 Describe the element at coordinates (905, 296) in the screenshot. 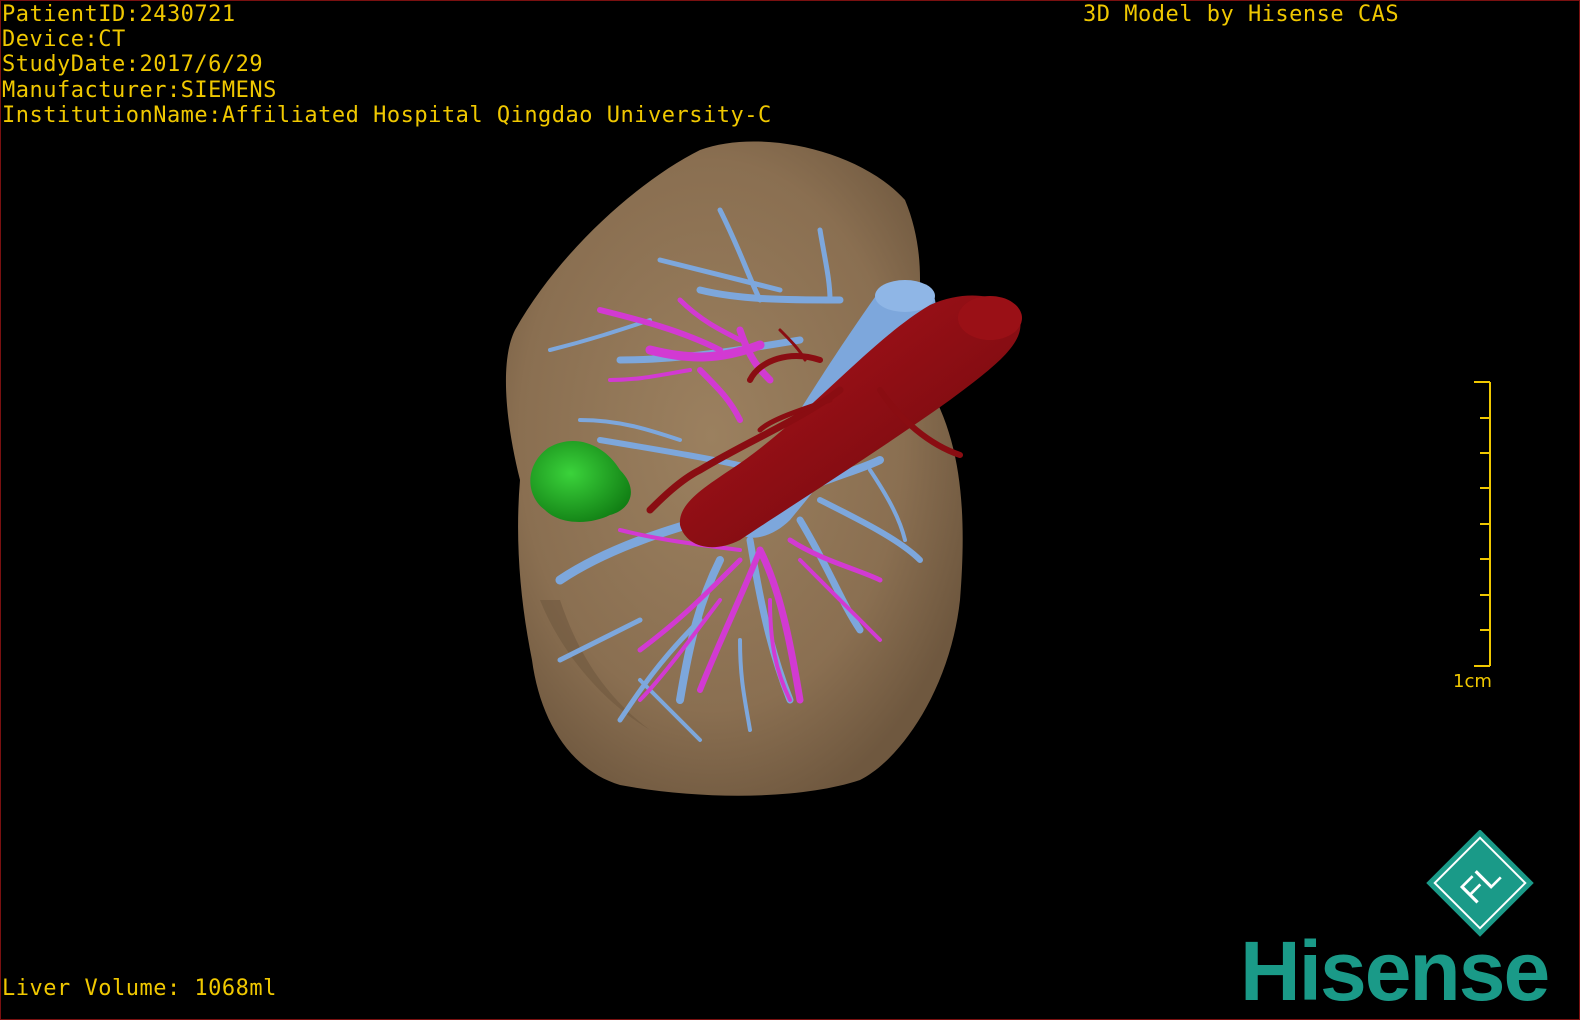

I see `portal-trunk-opening` at that location.